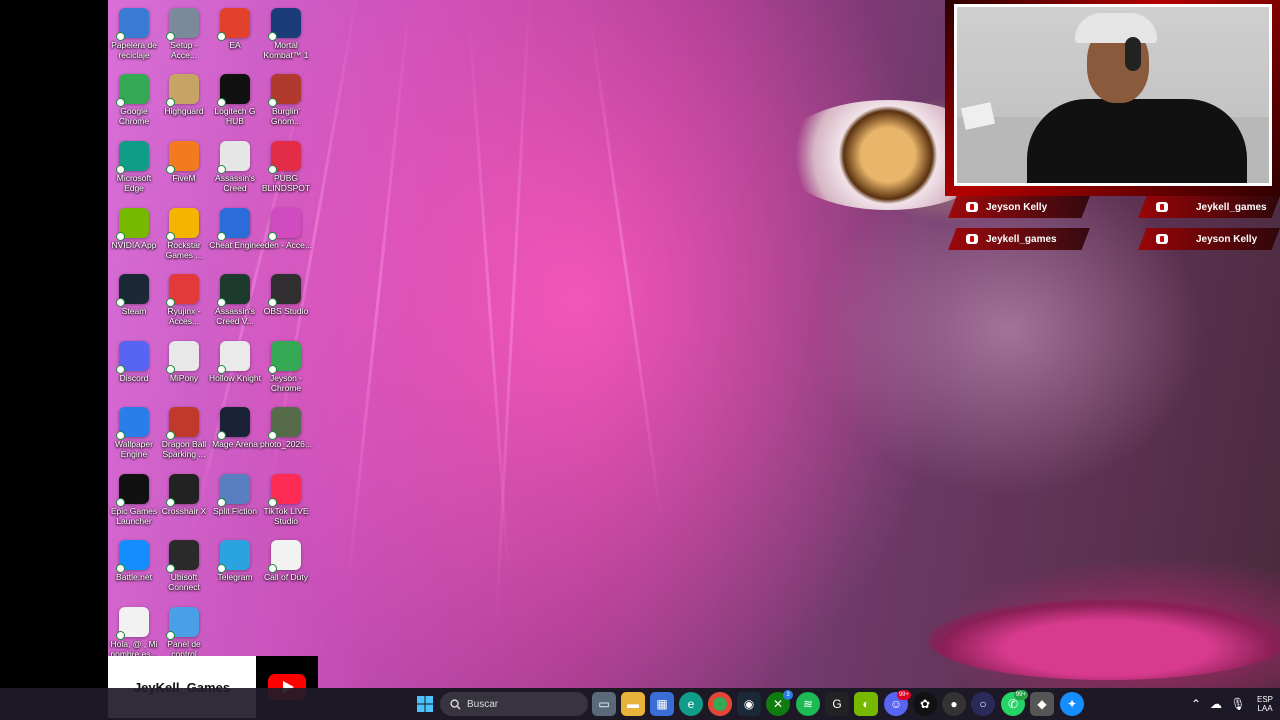 Image resolution: width=1280 pixels, height=720 pixels. What do you see at coordinates (235, 378) in the screenshot?
I see `desktop-icon-label: Hollow Knight` at bounding box center [235, 378].